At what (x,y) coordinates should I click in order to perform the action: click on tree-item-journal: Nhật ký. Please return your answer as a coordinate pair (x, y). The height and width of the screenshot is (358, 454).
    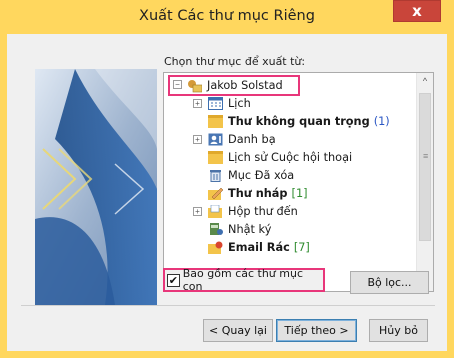
    Looking at the image, I should click on (239, 229).